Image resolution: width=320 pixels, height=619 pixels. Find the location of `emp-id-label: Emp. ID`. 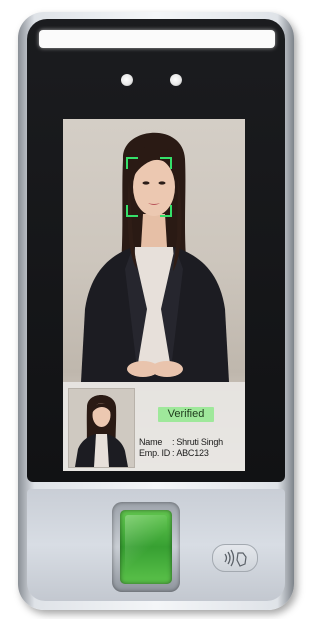

emp-id-label: Emp. ID is located at coordinates (155, 453).